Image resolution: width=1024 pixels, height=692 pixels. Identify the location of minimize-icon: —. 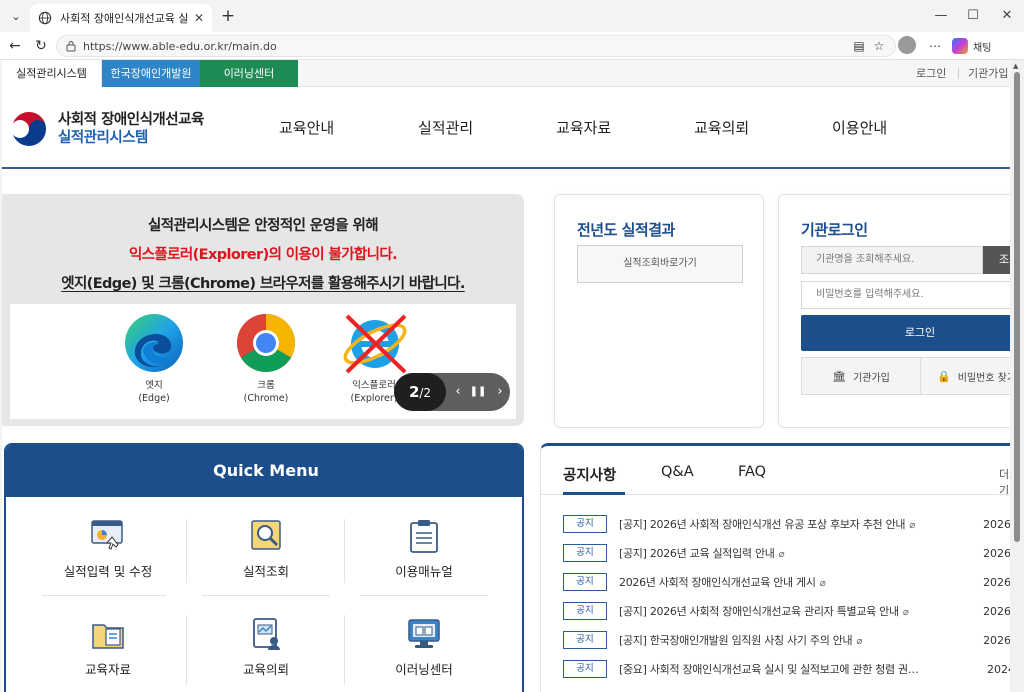
(941, 16).